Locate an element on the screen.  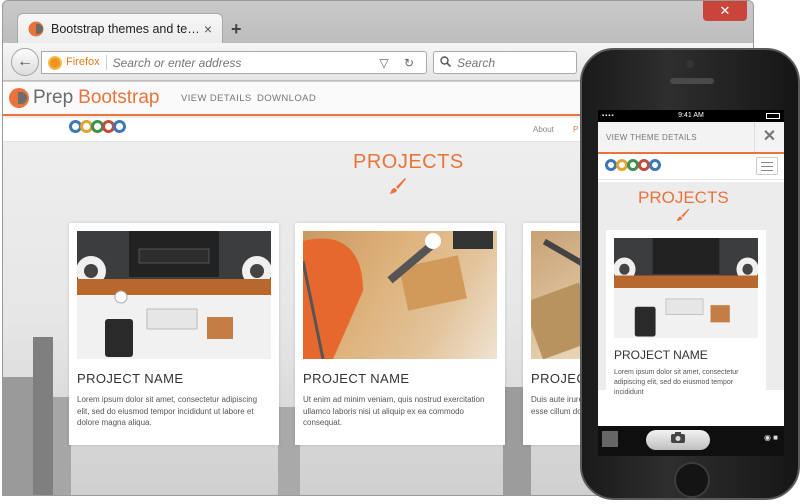
prepbootstrap-favicon-icon is located at coordinates (36, 28).